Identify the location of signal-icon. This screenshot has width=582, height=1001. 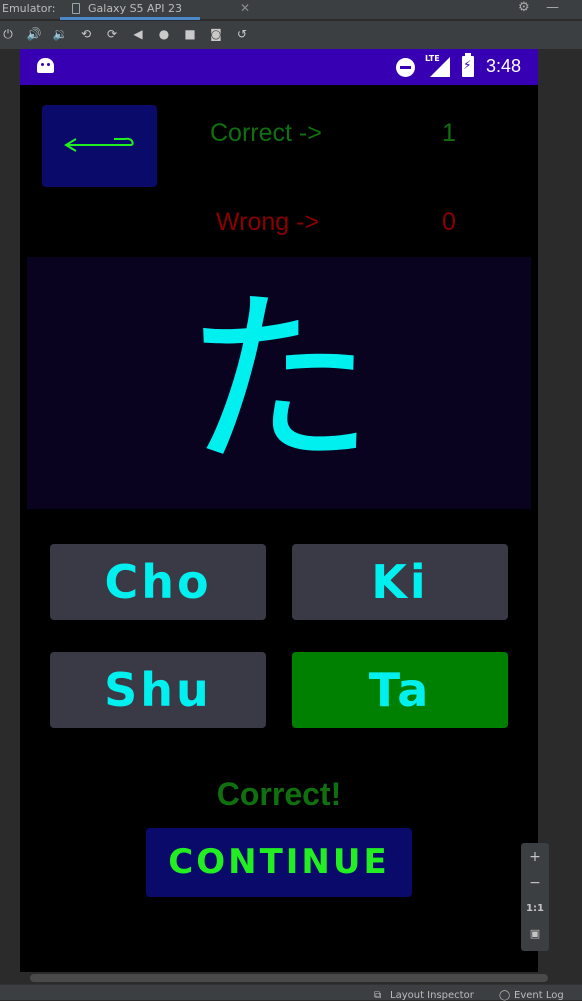
(440, 67).